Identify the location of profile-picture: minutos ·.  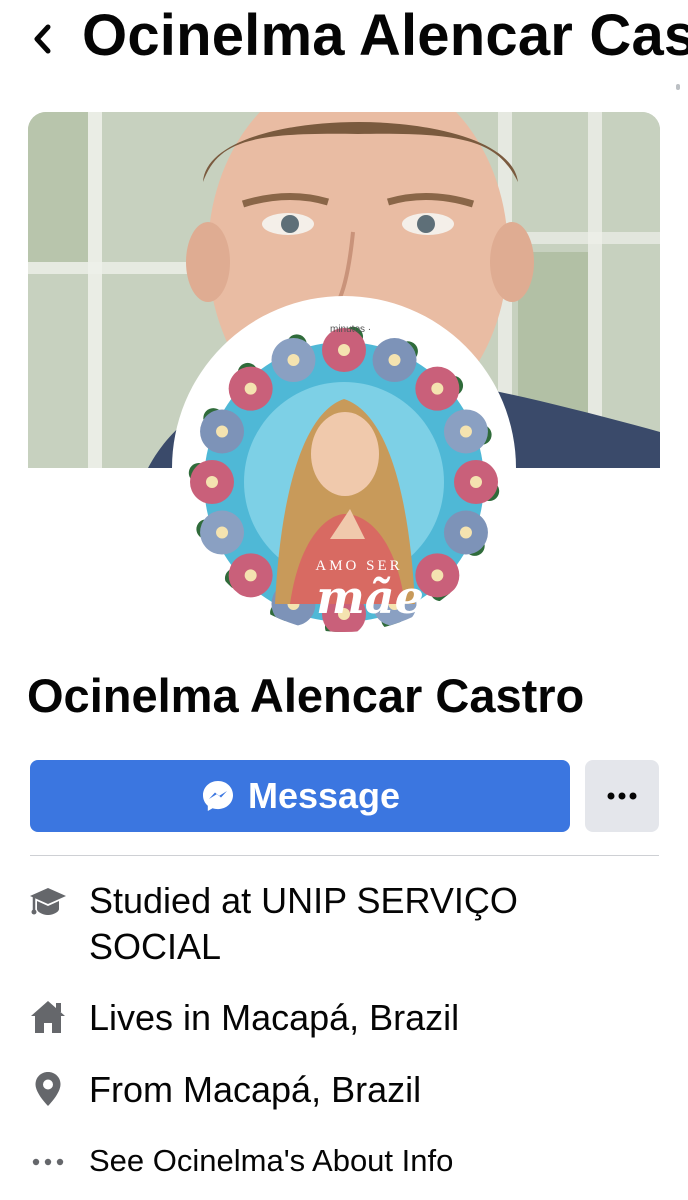
(344, 468).